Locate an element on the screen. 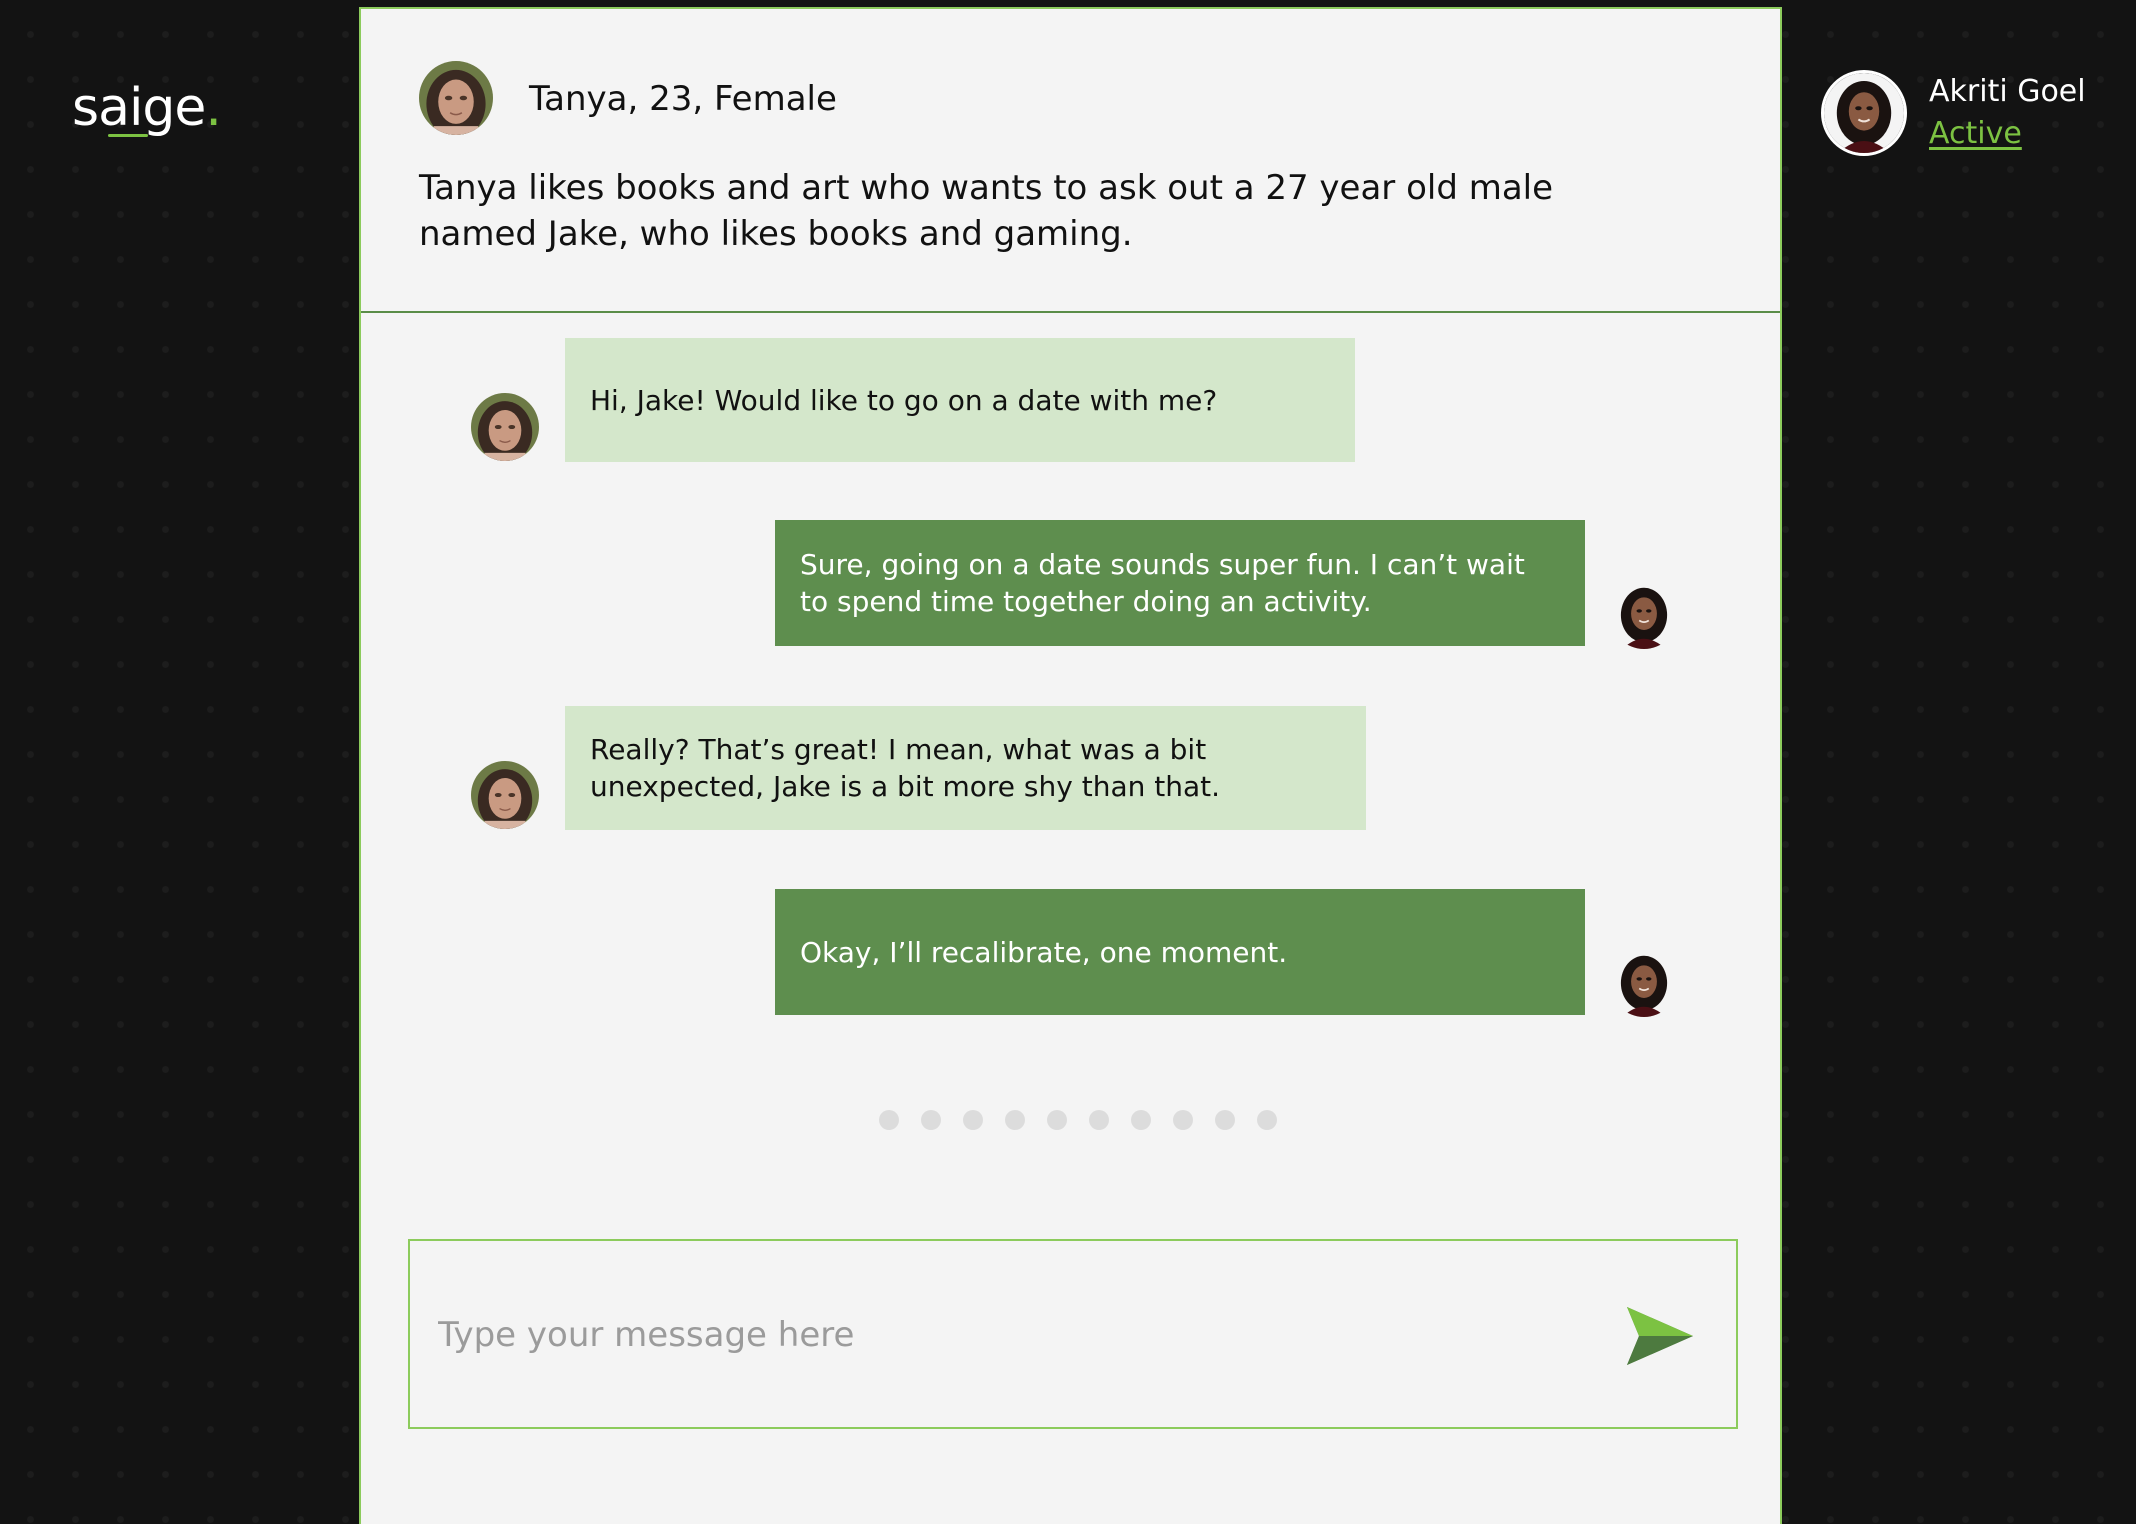 The width and height of the screenshot is (2136, 1524). logo-underline is located at coordinates (128, 135).